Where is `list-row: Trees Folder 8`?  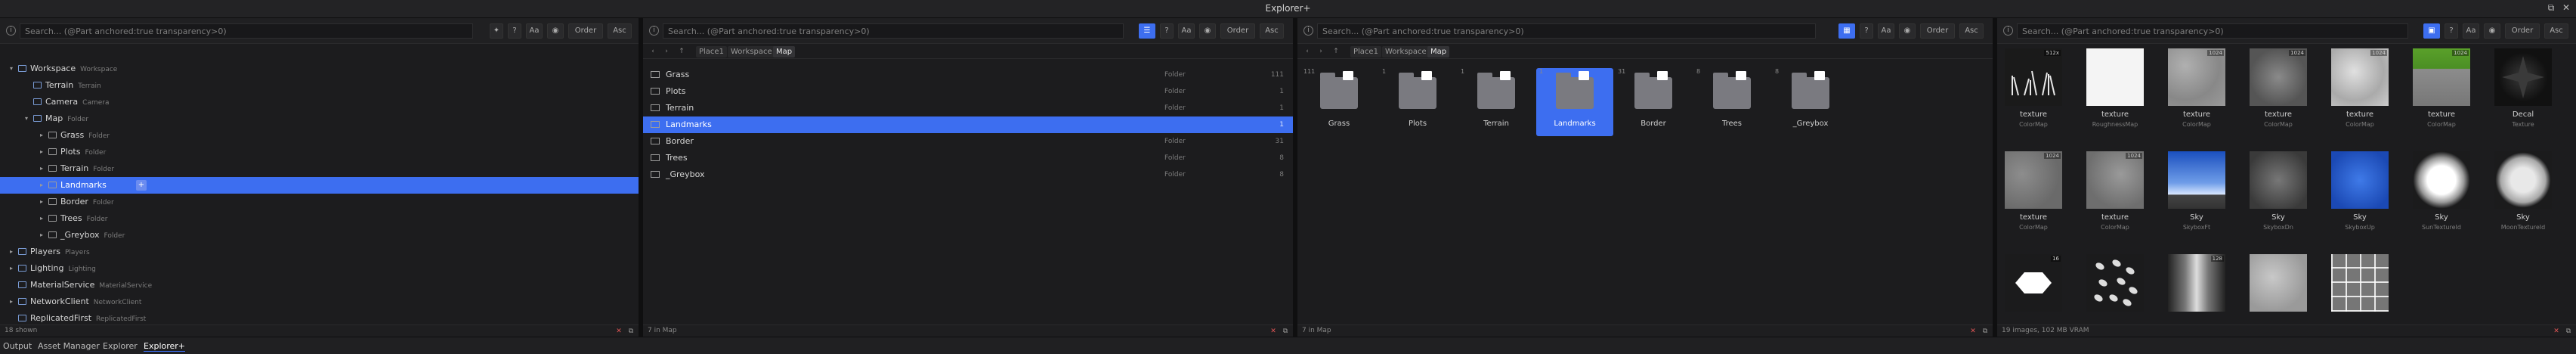
list-row: Trees Folder 8 is located at coordinates (968, 158).